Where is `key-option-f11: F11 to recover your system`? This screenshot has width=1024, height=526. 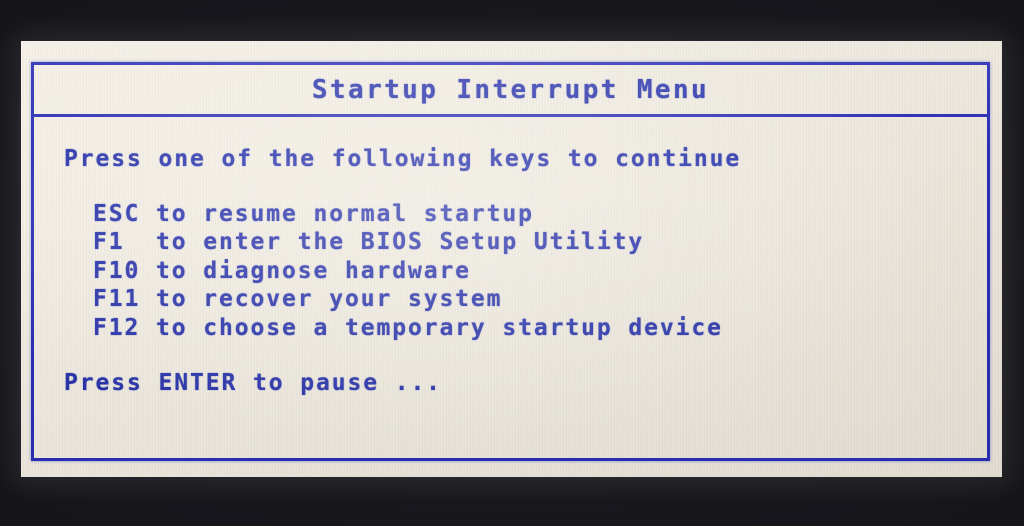 key-option-f11: F11 to recover your system is located at coordinates (525, 299).